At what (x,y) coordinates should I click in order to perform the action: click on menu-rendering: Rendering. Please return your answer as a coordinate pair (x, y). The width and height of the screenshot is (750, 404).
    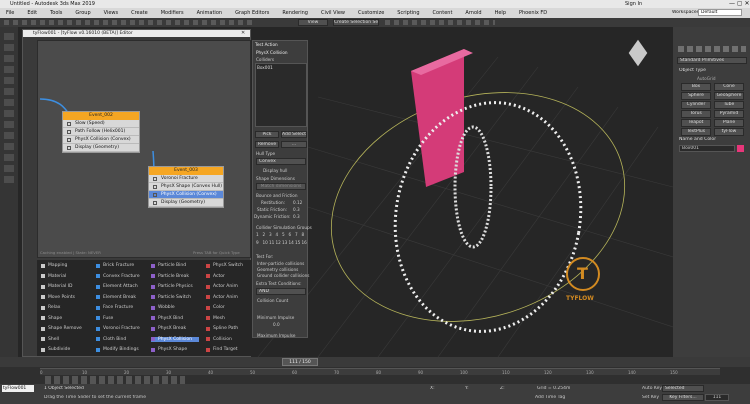
    Looking at the image, I should click on (295, 13).